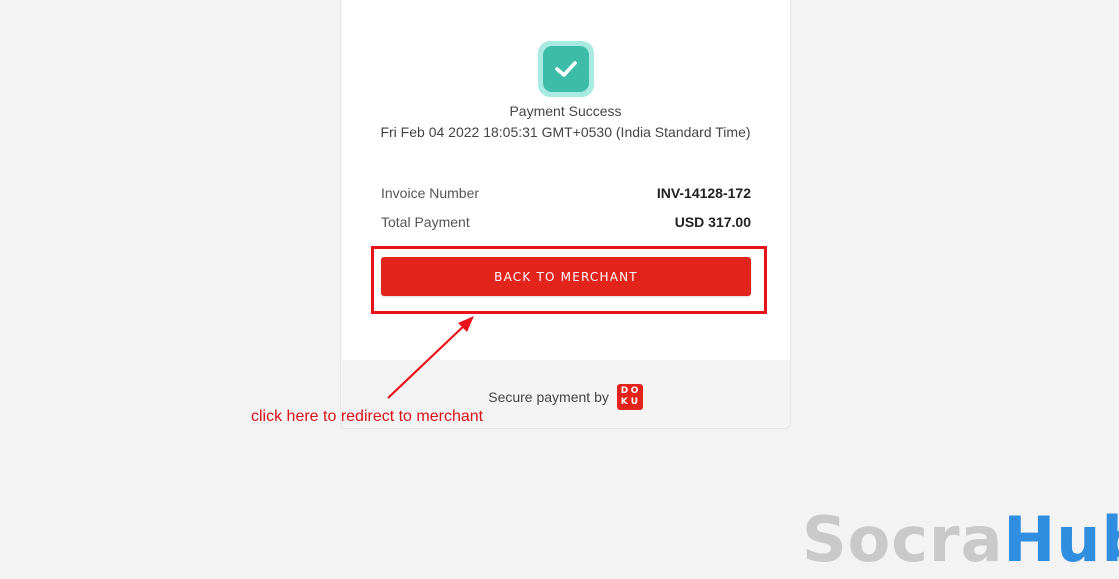 The height and width of the screenshot is (579, 1119). What do you see at coordinates (425, 222) in the screenshot?
I see `total-label: Total Payment` at bounding box center [425, 222].